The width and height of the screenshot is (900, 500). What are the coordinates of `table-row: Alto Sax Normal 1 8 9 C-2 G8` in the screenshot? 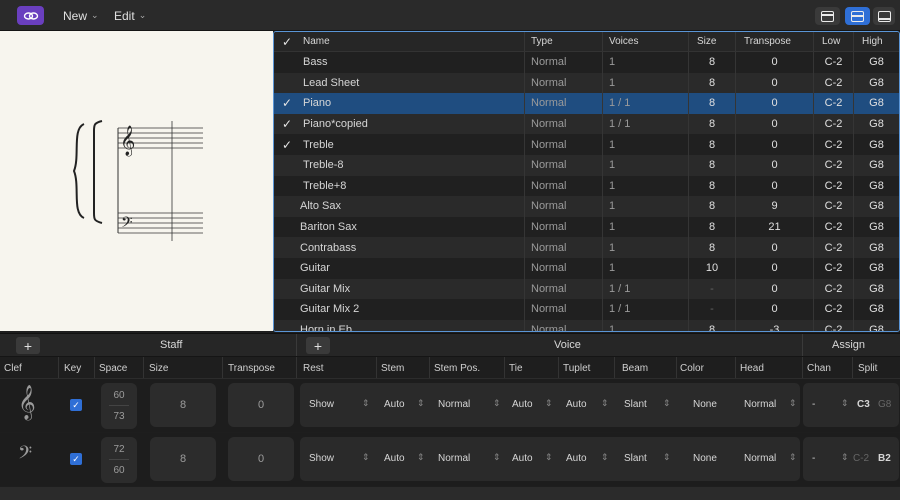 It's located at (586, 206).